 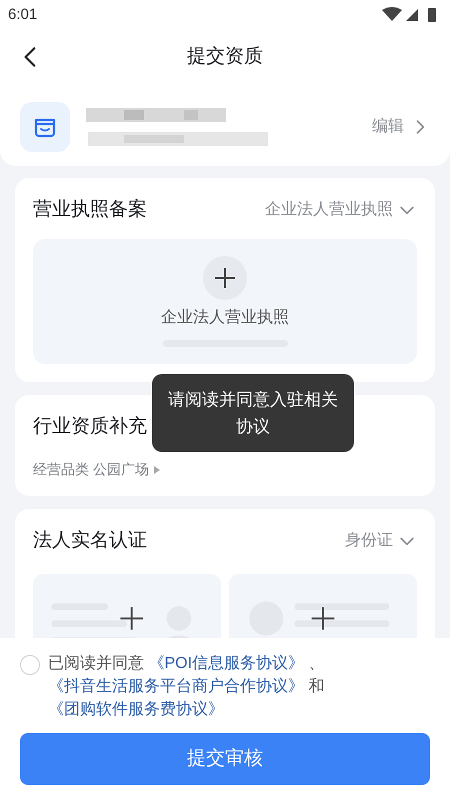 What do you see at coordinates (225, 56) in the screenshot?
I see `page-title: 提交资质` at bounding box center [225, 56].